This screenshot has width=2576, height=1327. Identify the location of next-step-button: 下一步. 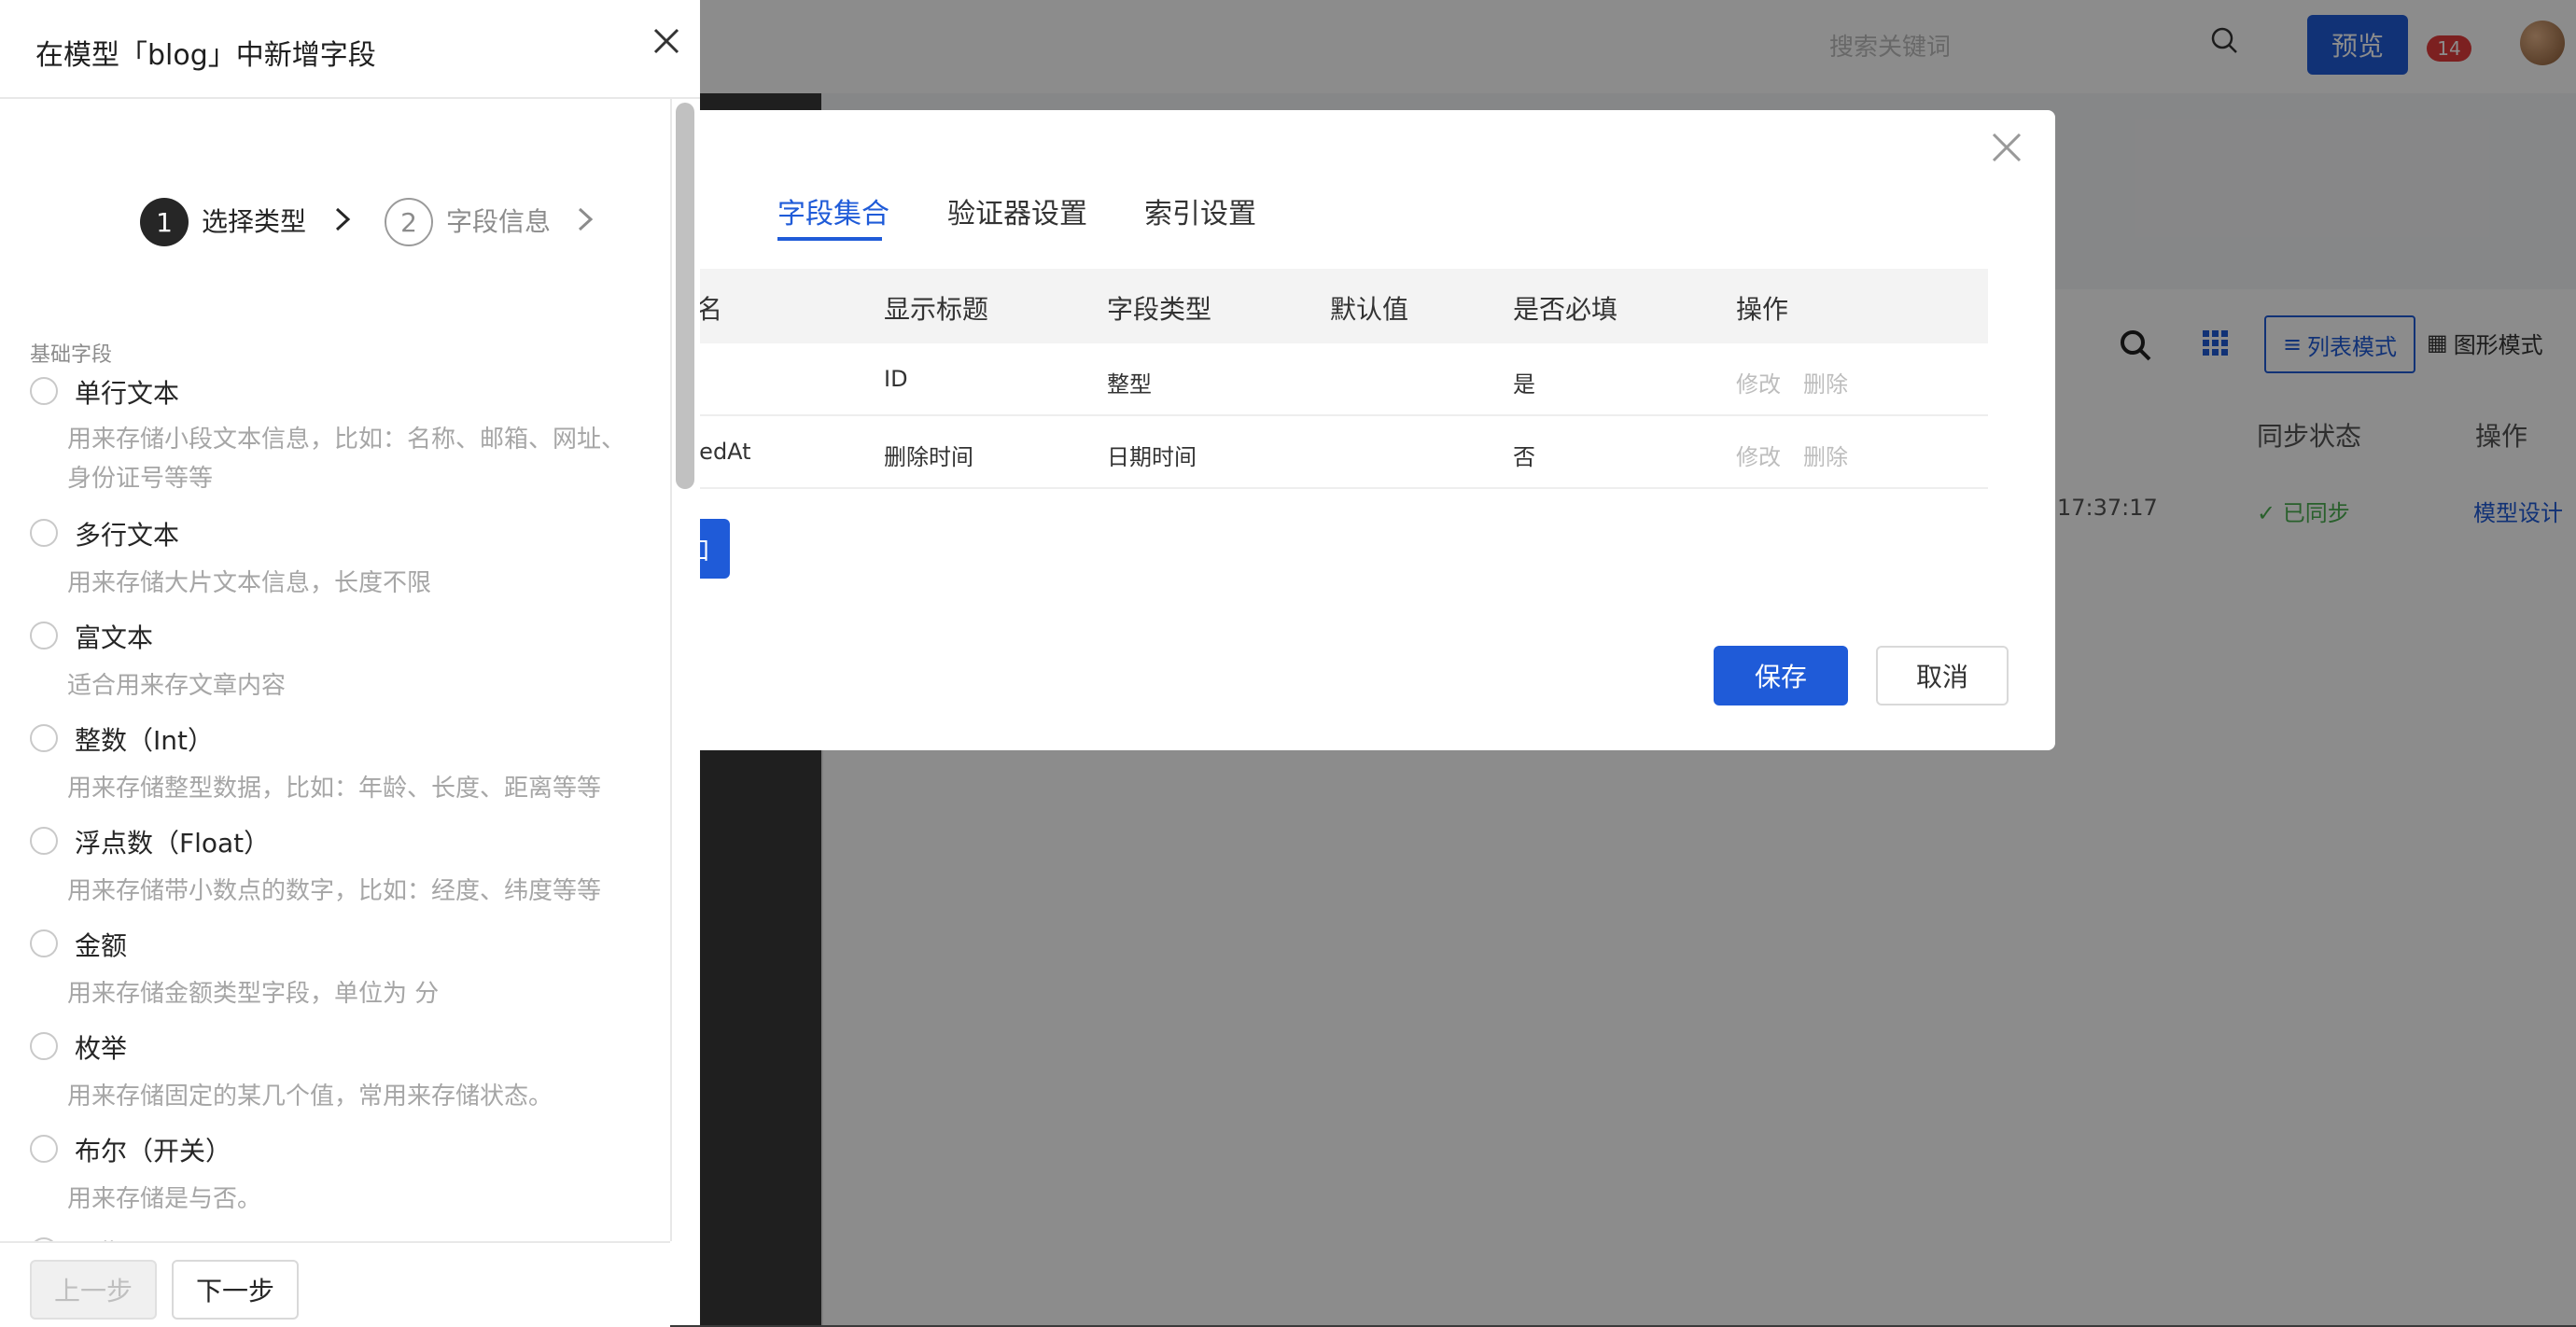
(235, 1290).